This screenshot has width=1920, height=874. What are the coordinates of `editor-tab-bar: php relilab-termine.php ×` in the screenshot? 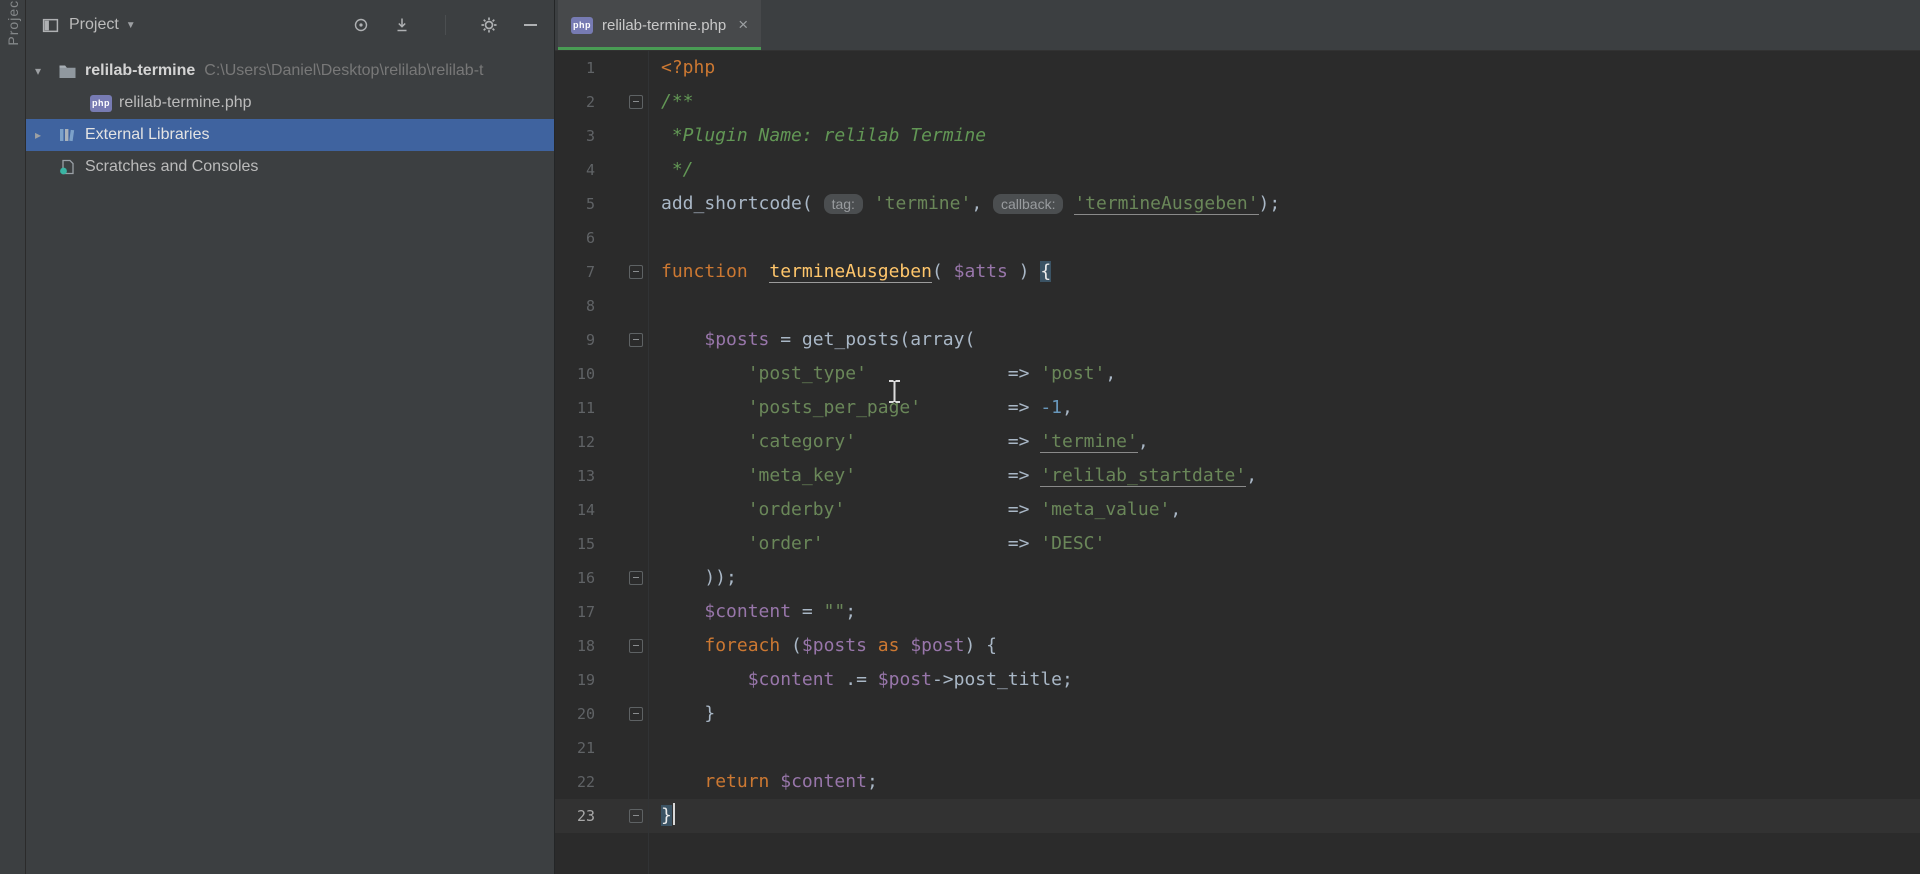 It's located at (1237, 25).